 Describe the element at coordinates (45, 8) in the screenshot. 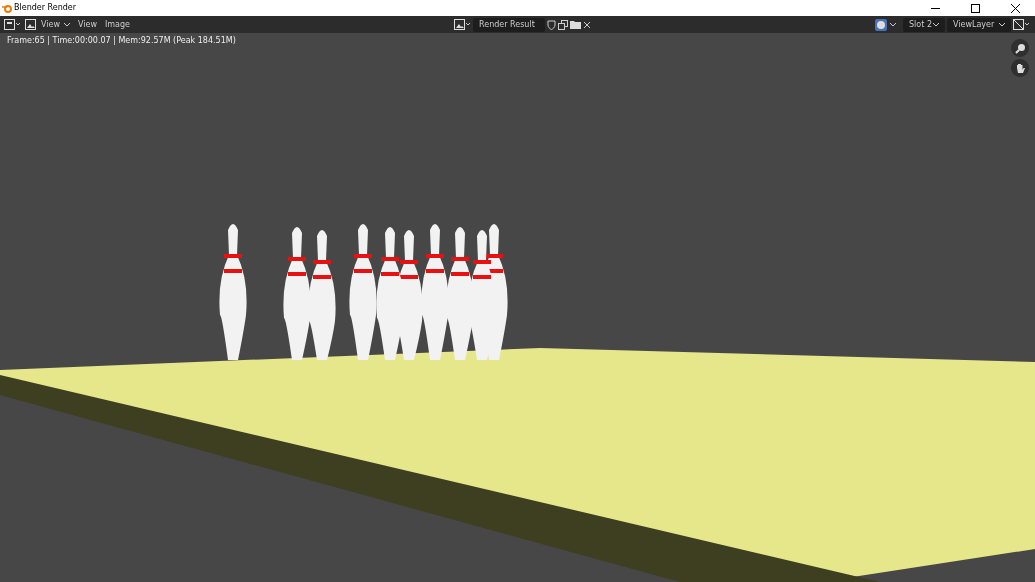

I see `window-title: Blender Render` at that location.